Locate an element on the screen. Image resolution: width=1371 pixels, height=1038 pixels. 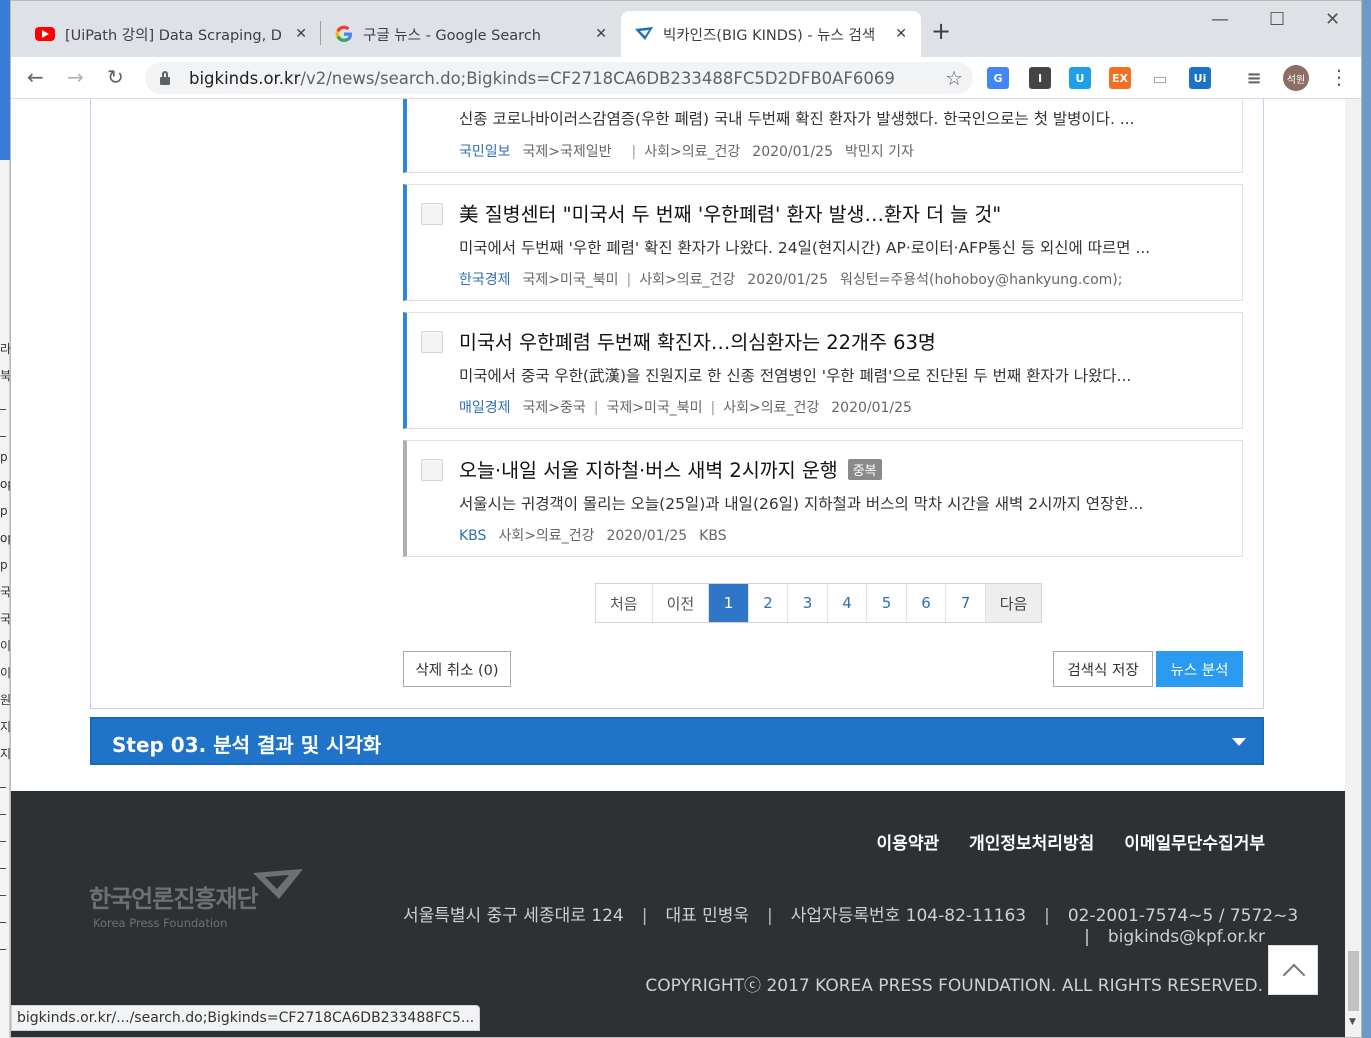
tab-bigkinds: 빅카인즈(BIG KINDS) - 뉴스 검색 ✕ is located at coordinates (771, 34).